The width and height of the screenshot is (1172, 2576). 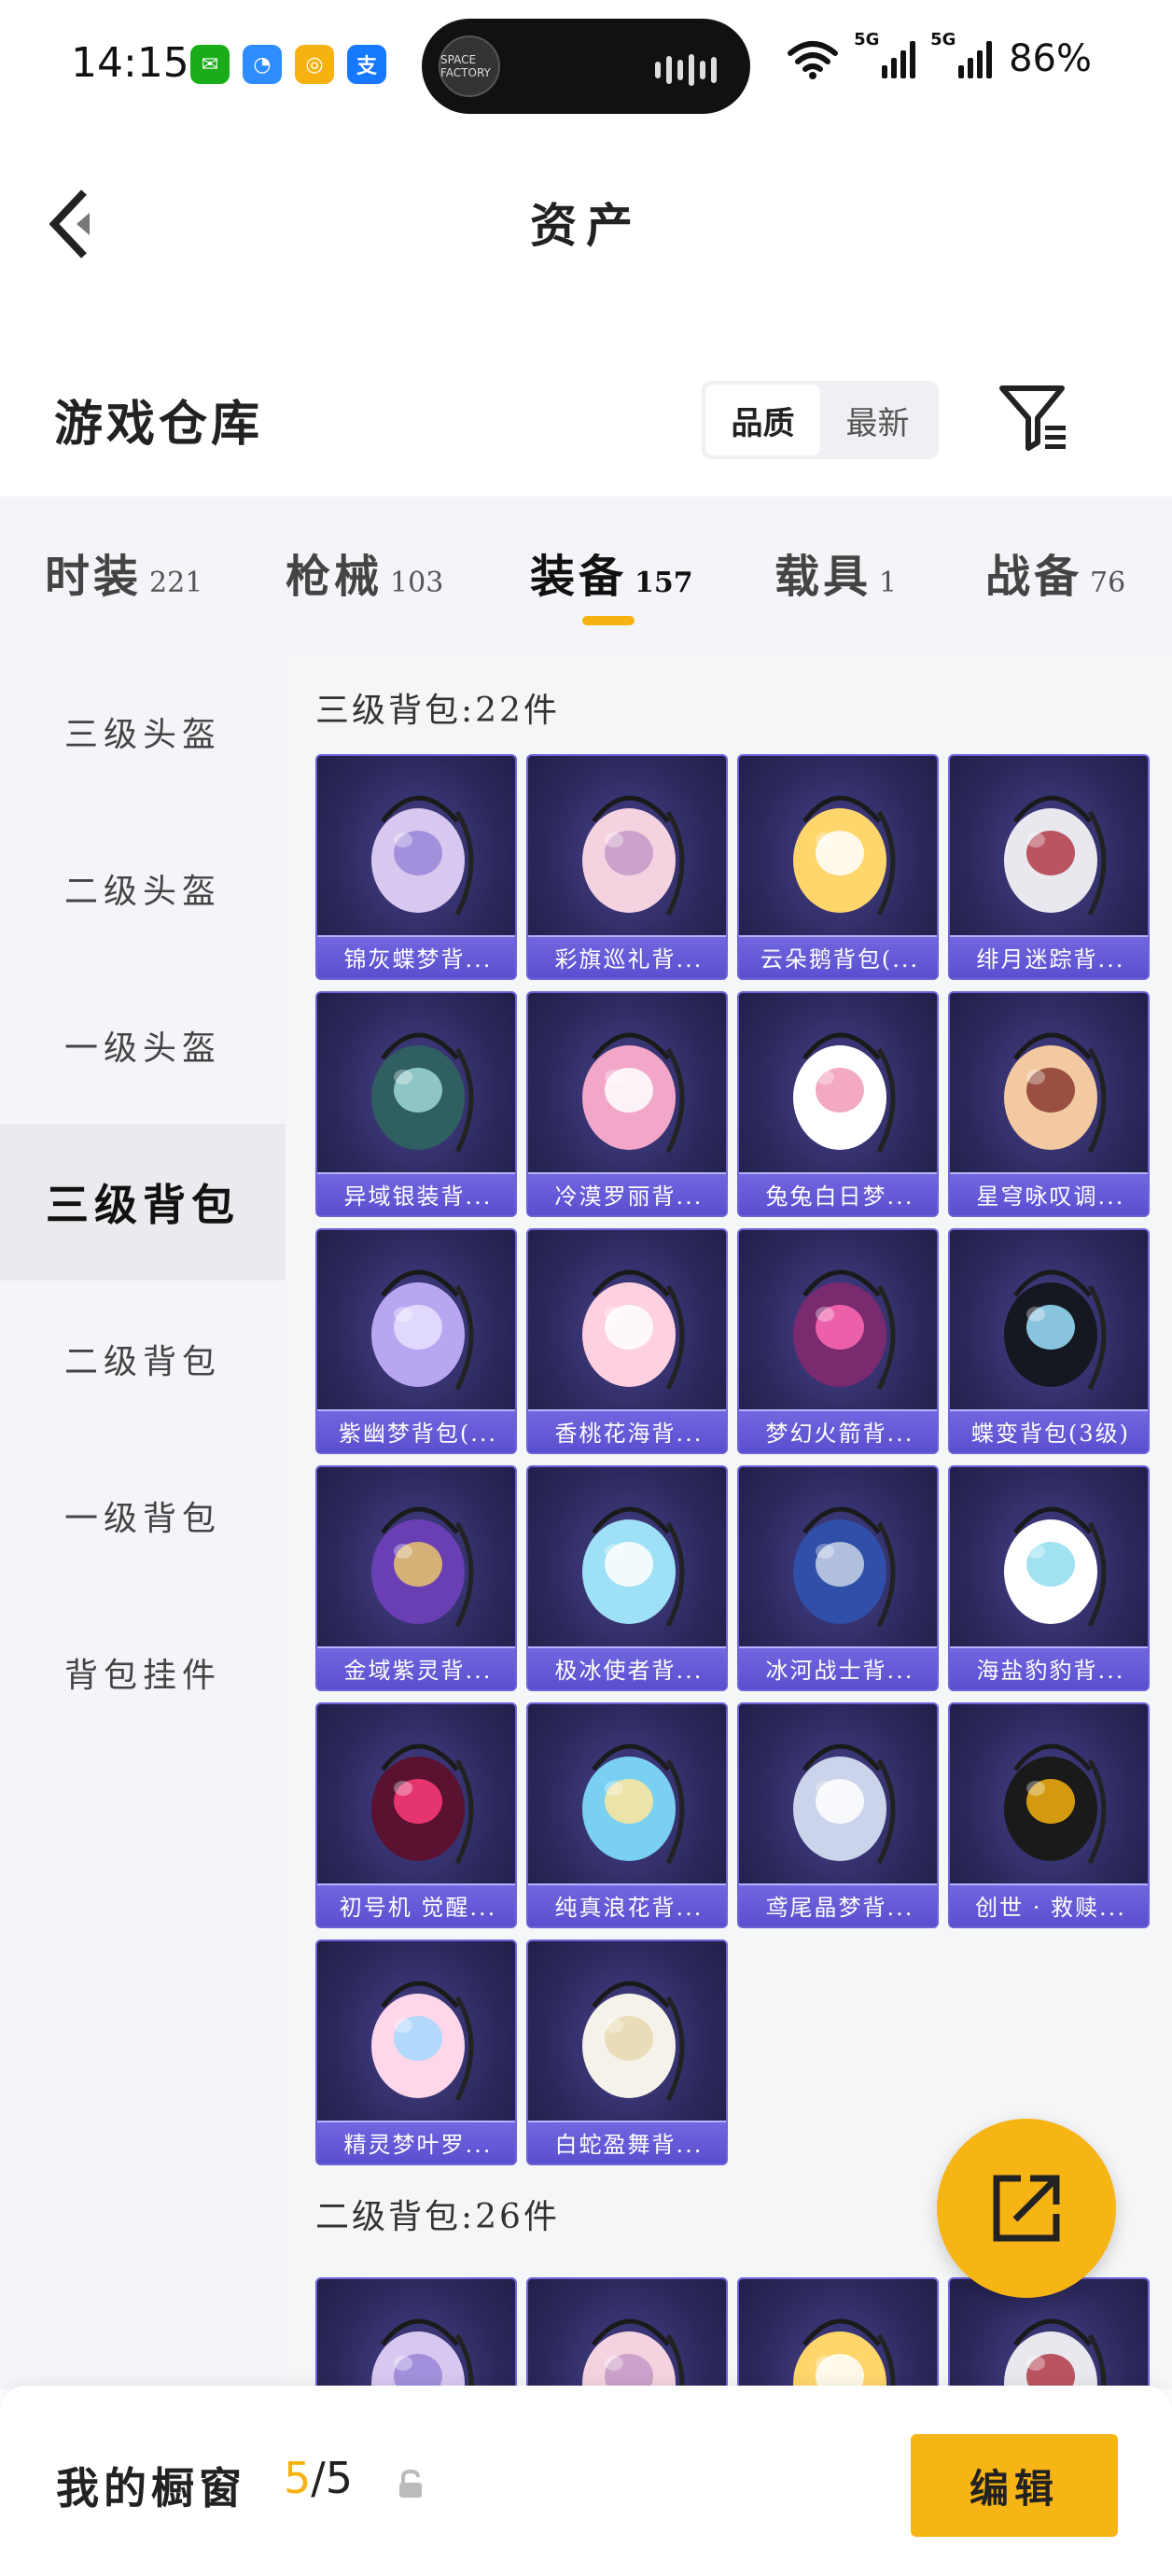 I want to click on tab-count: 76, so click(x=1108, y=583).